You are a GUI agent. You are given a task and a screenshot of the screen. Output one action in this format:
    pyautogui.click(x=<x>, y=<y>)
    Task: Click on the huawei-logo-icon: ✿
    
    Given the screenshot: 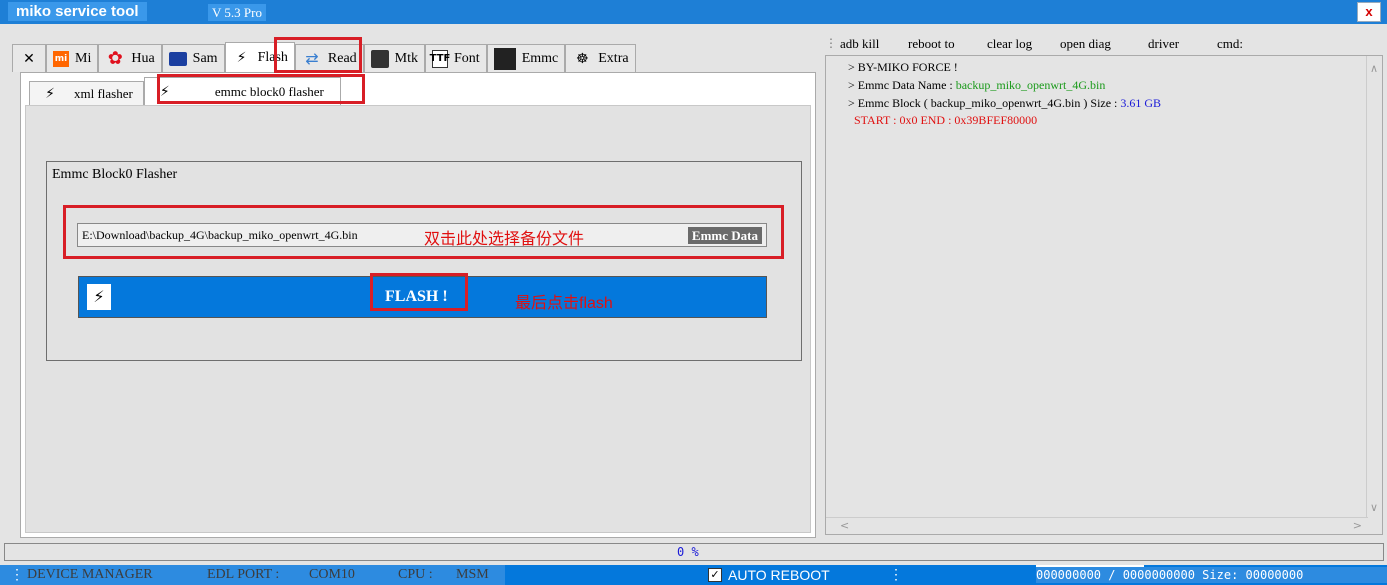 What is the action you would take?
    pyautogui.click(x=115, y=58)
    